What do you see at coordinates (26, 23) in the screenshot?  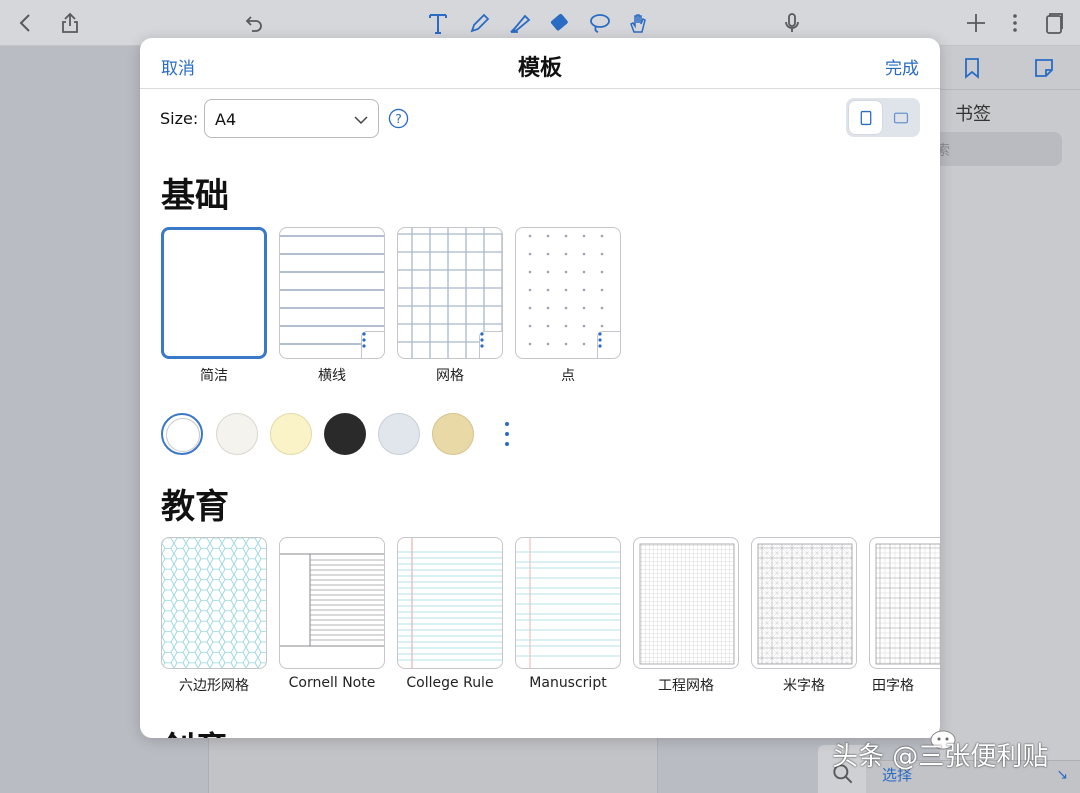 I see `back-icon` at bounding box center [26, 23].